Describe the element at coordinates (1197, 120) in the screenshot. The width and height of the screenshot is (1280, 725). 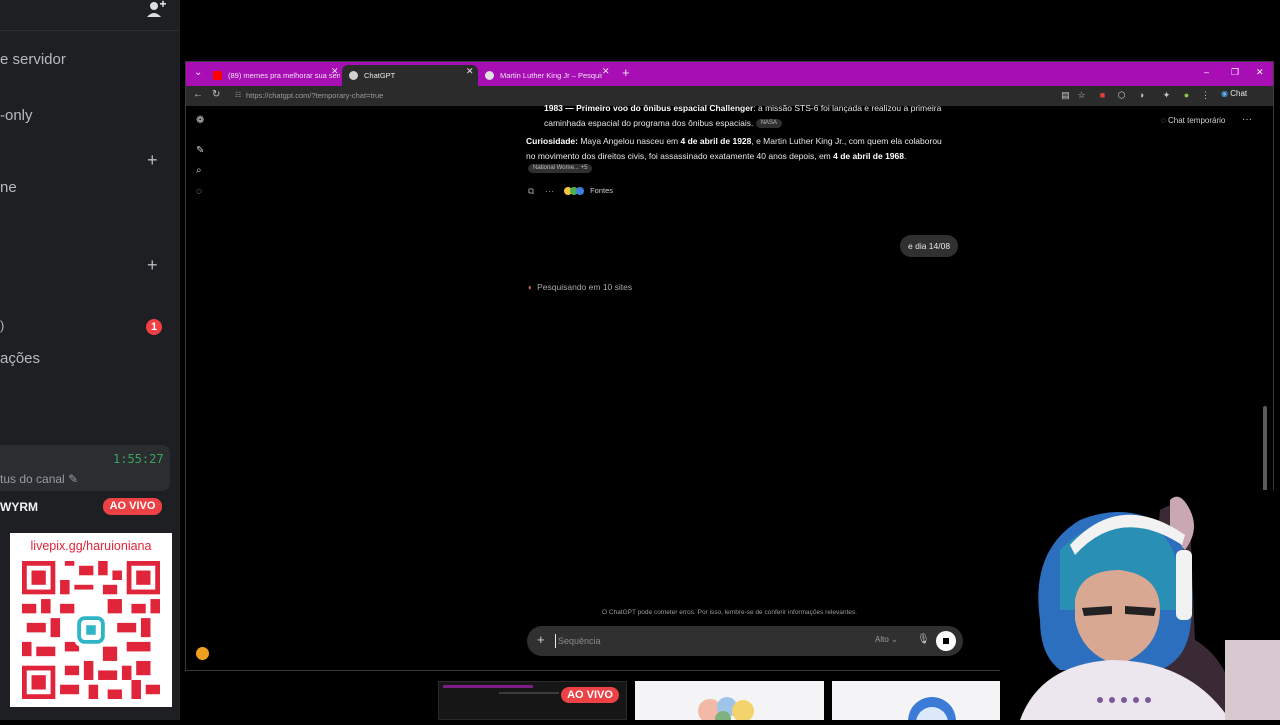
I see `temporary-chat-label: Chat temporário` at that location.